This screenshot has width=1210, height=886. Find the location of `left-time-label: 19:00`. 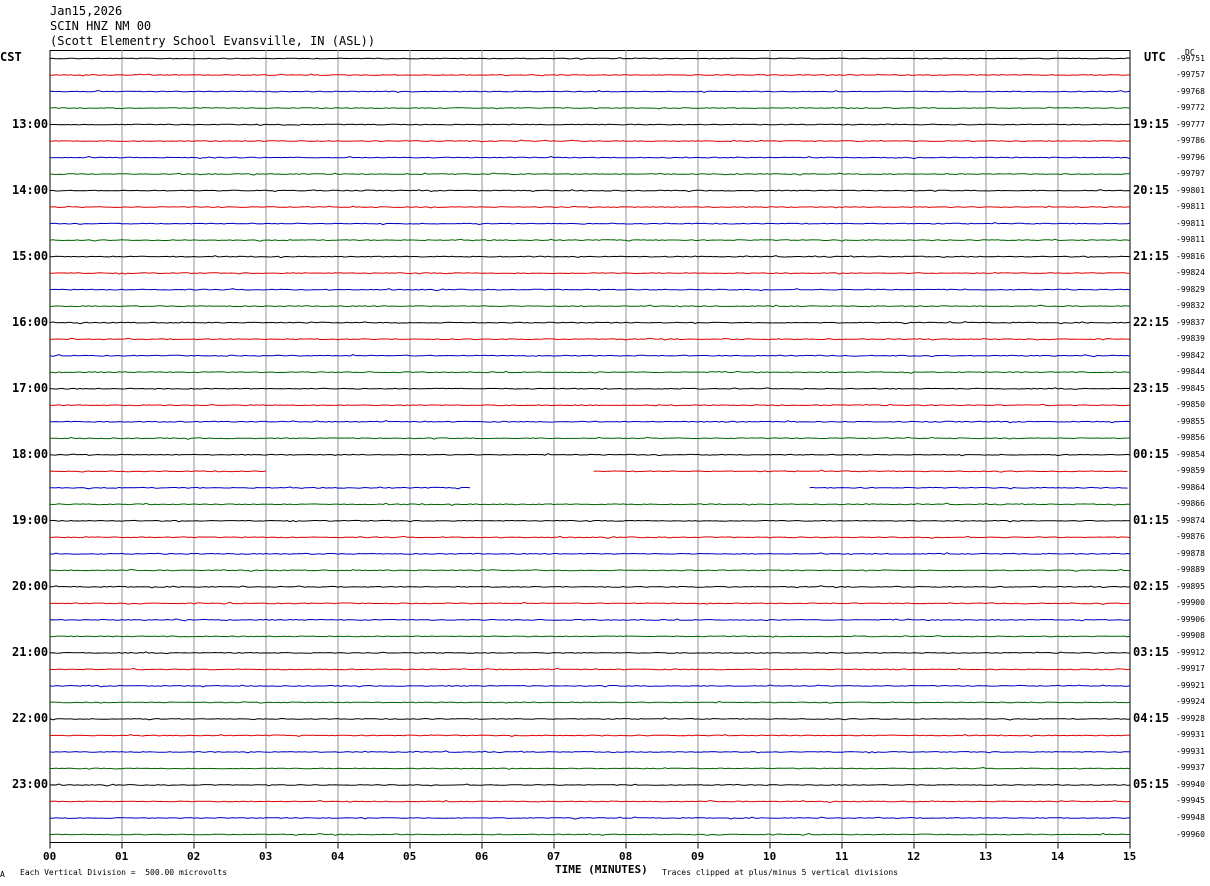

left-time-label: 19:00 is located at coordinates (30, 519).